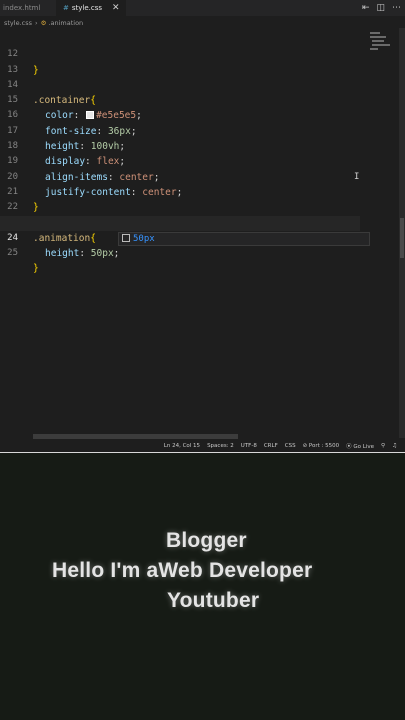 The width and height of the screenshot is (405, 720). I want to click on preview-line-youtuber: Youtuber, so click(213, 600).